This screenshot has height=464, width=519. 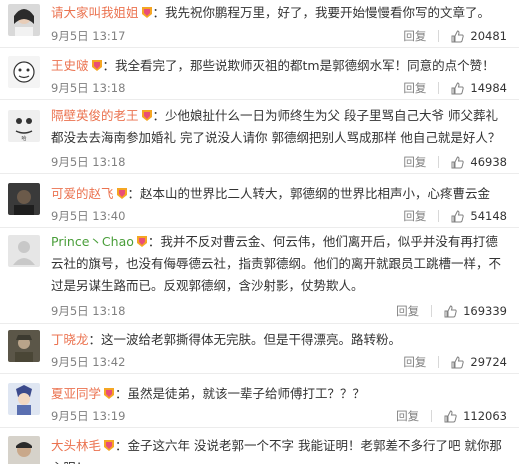 What do you see at coordinates (24, 126) in the screenshot?
I see `avatar: 哈` at bounding box center [24, 126].